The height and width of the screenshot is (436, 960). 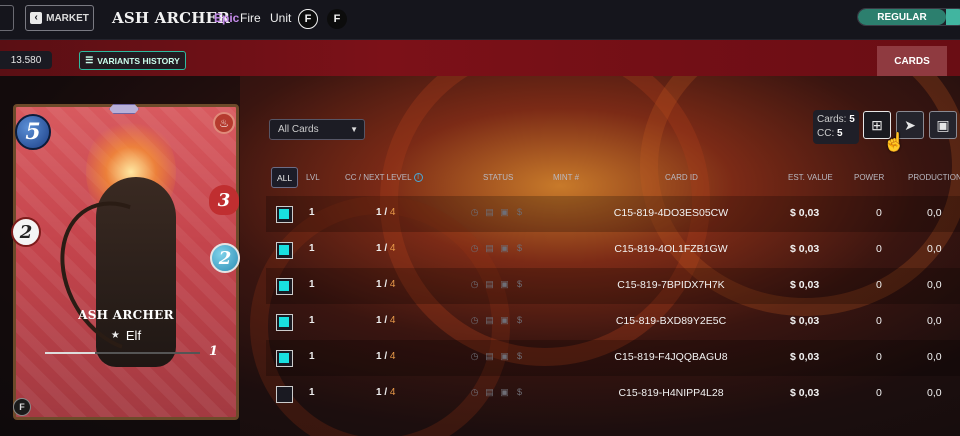 I want to click on table-row: 1 1 / 4 ◷ ▤ ▣ $ C15-819-H4NIPP4L28 $ 0,03 0 0,0, so click(x=613, y=394).